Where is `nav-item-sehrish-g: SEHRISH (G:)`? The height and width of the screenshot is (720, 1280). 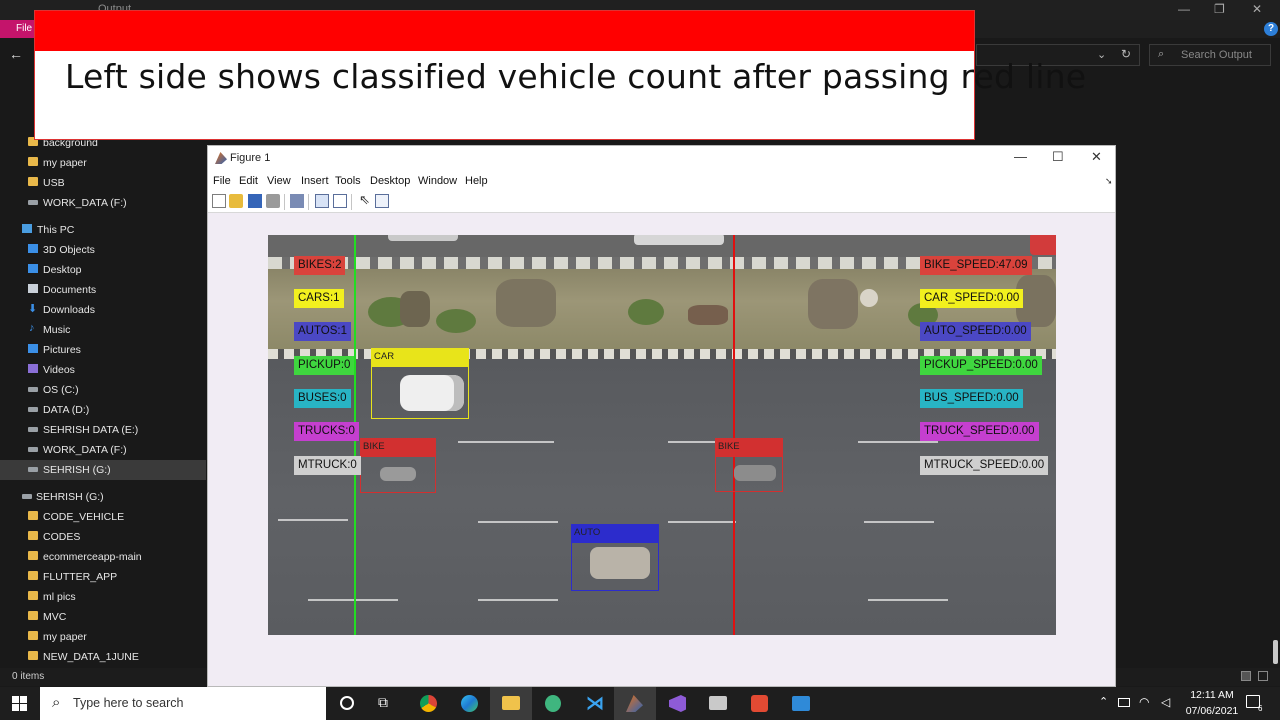
nav-item-sehrish-g: SEHRISH (G:) is located at coordinates (103, 497).